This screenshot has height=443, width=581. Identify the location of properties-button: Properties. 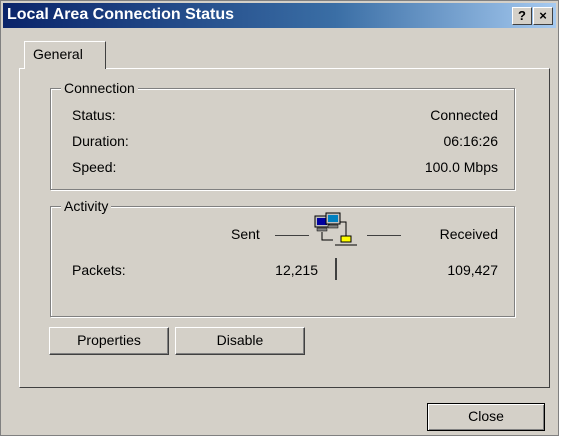
(109, 341).